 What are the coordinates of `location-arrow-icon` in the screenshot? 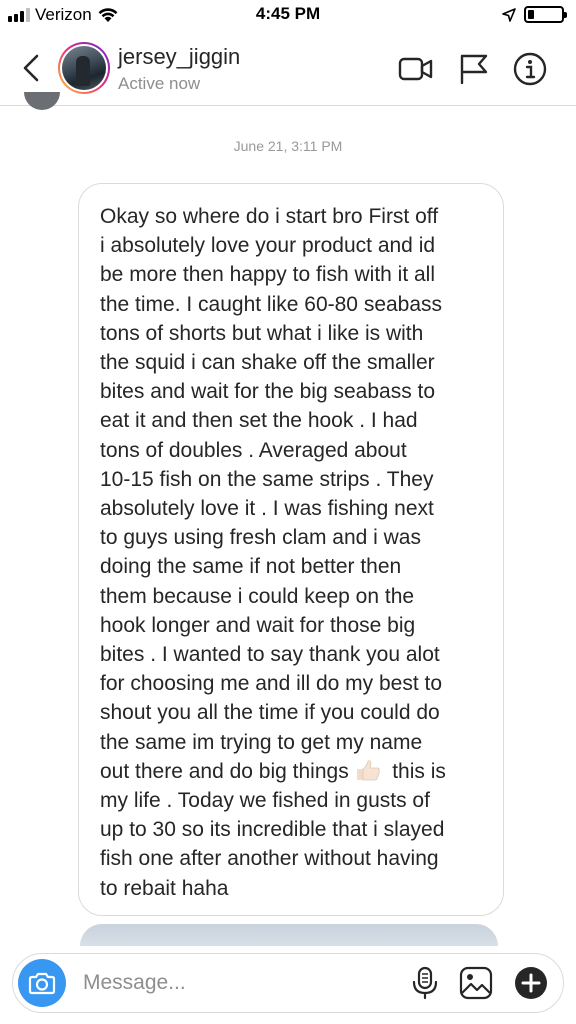 It's located at (509, 14).